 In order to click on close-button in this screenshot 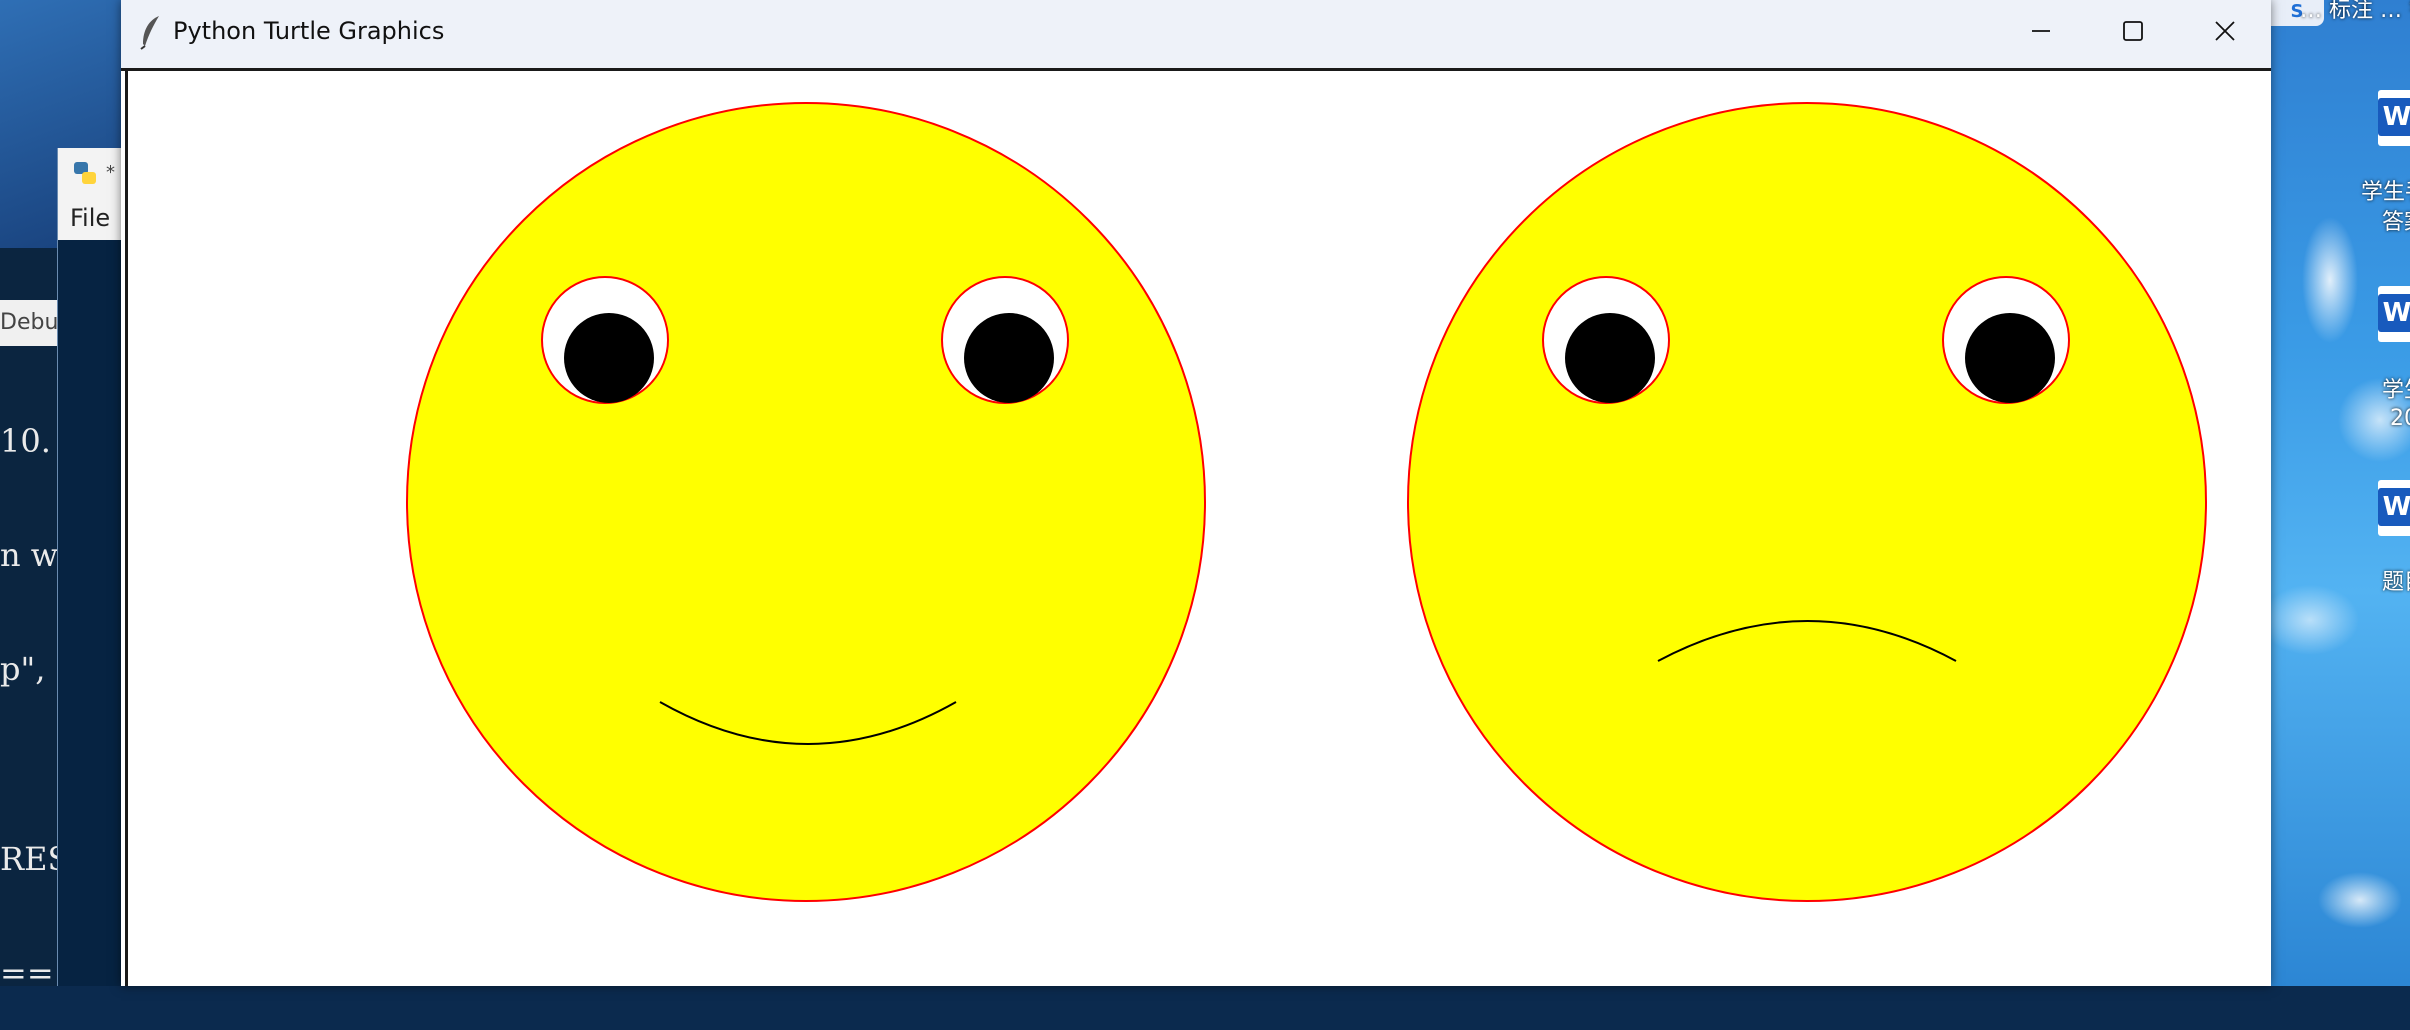, I will do `click(2225, 31)`.